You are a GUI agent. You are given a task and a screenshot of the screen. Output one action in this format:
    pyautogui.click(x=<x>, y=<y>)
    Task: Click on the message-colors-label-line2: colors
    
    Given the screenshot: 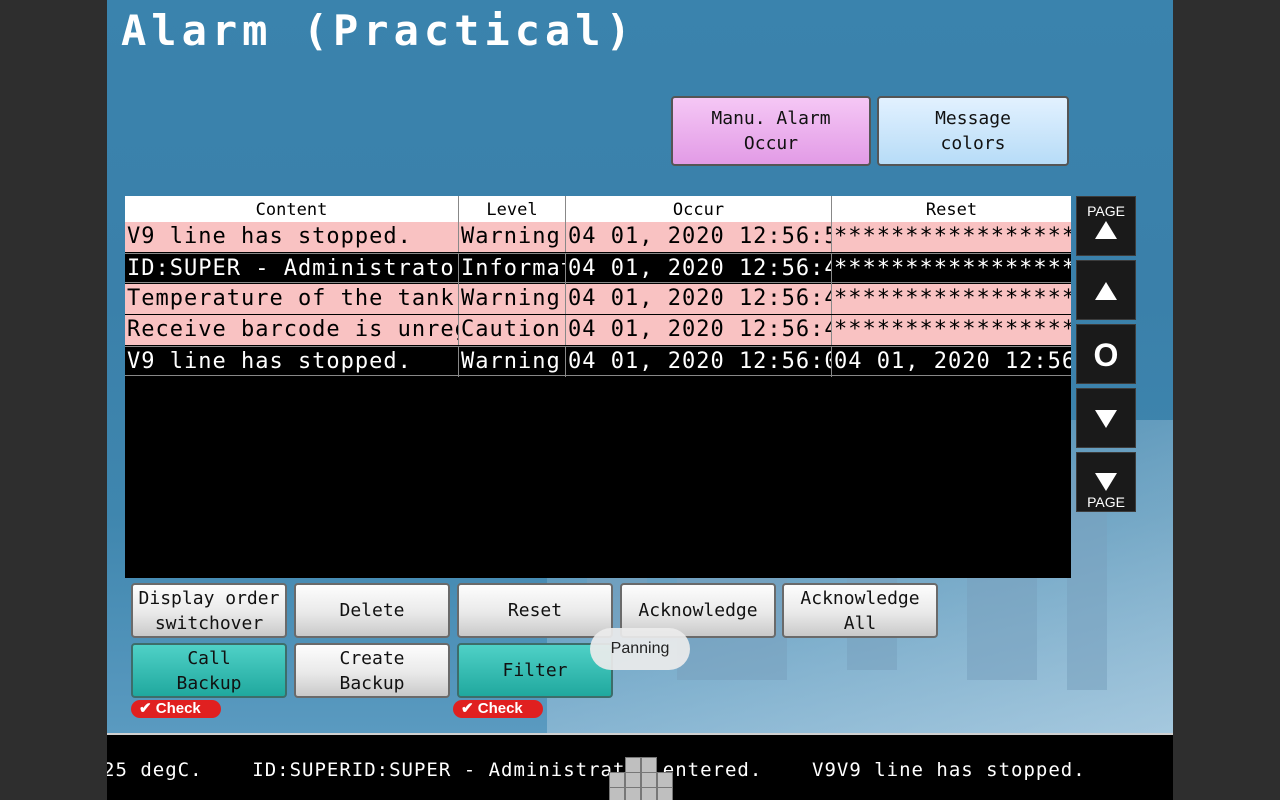 What is the action you would take?
    pyautogui.click(x=973, y=143)
    